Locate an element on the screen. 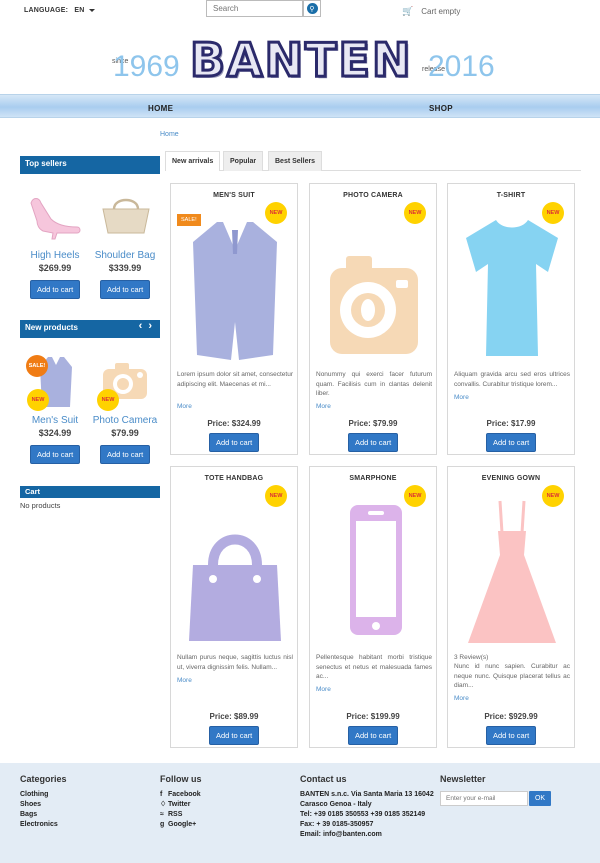 This screenshot has width=600, height=863. shoulder-bag-image is located at coordinates (126, 216).